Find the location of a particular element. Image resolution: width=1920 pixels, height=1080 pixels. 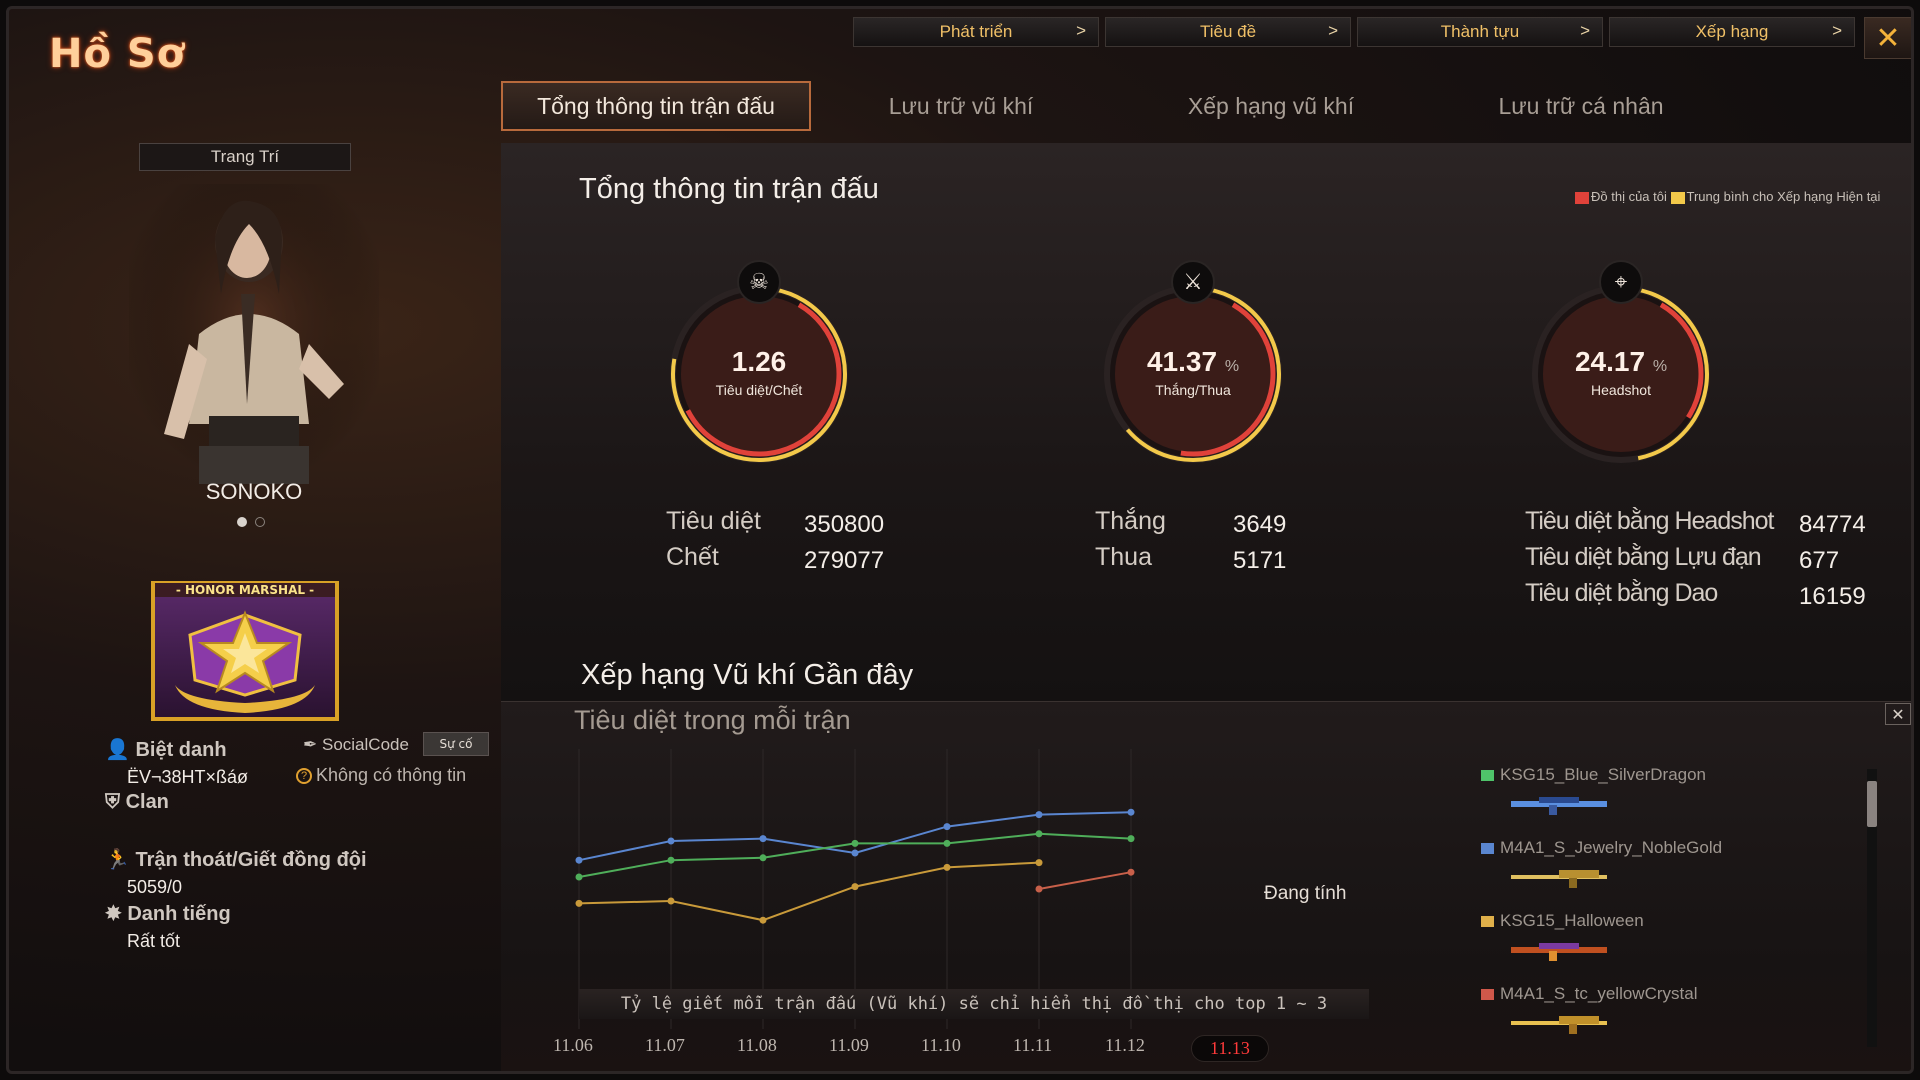

weapon-legend-item: KSG15_Halloween is located at coordinates (1562, 921).